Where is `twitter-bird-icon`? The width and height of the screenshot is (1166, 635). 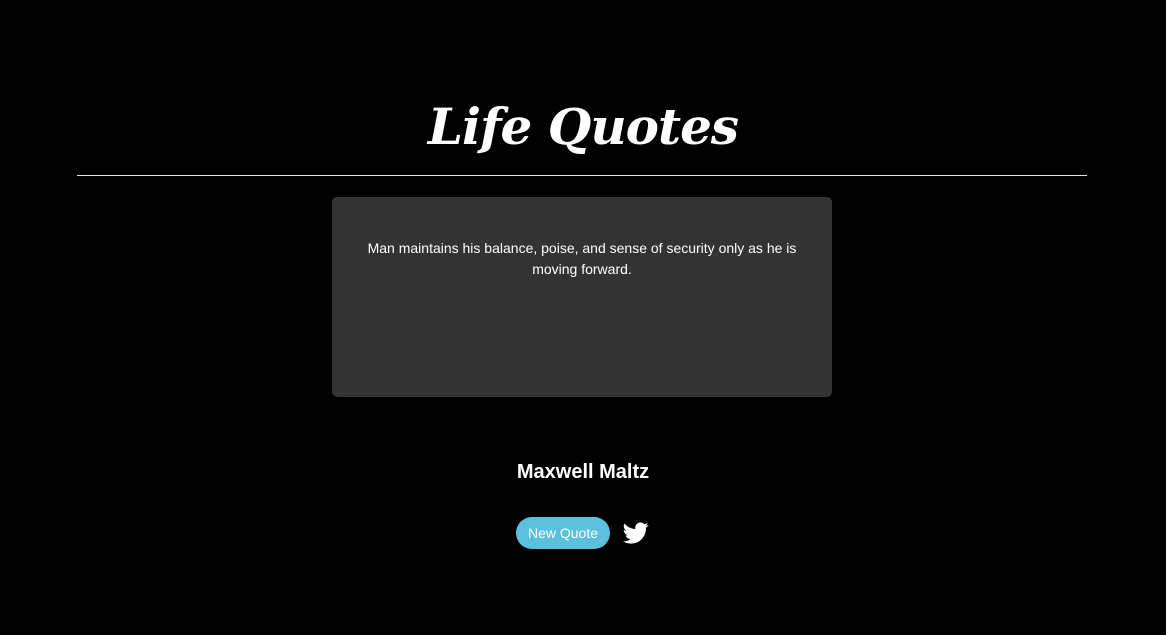
twitter-bird-icon is located at coordinates (636, 533).